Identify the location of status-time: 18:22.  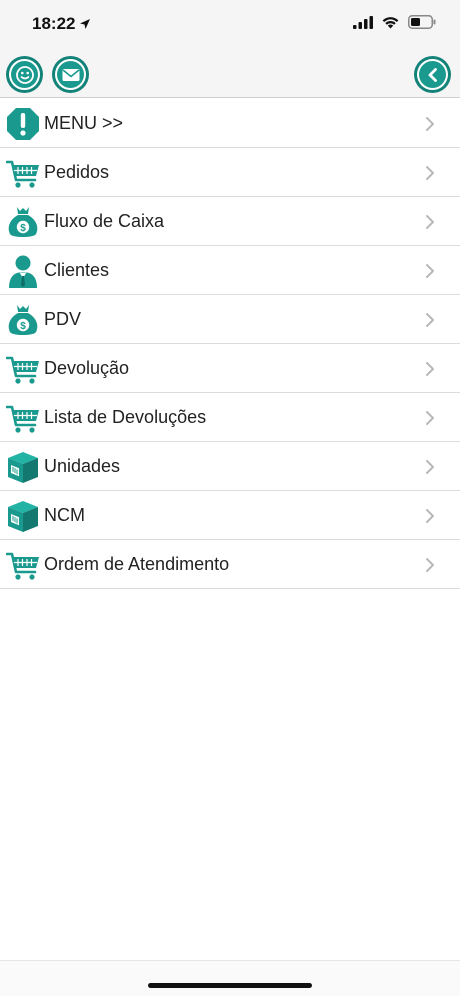
(54, 23).